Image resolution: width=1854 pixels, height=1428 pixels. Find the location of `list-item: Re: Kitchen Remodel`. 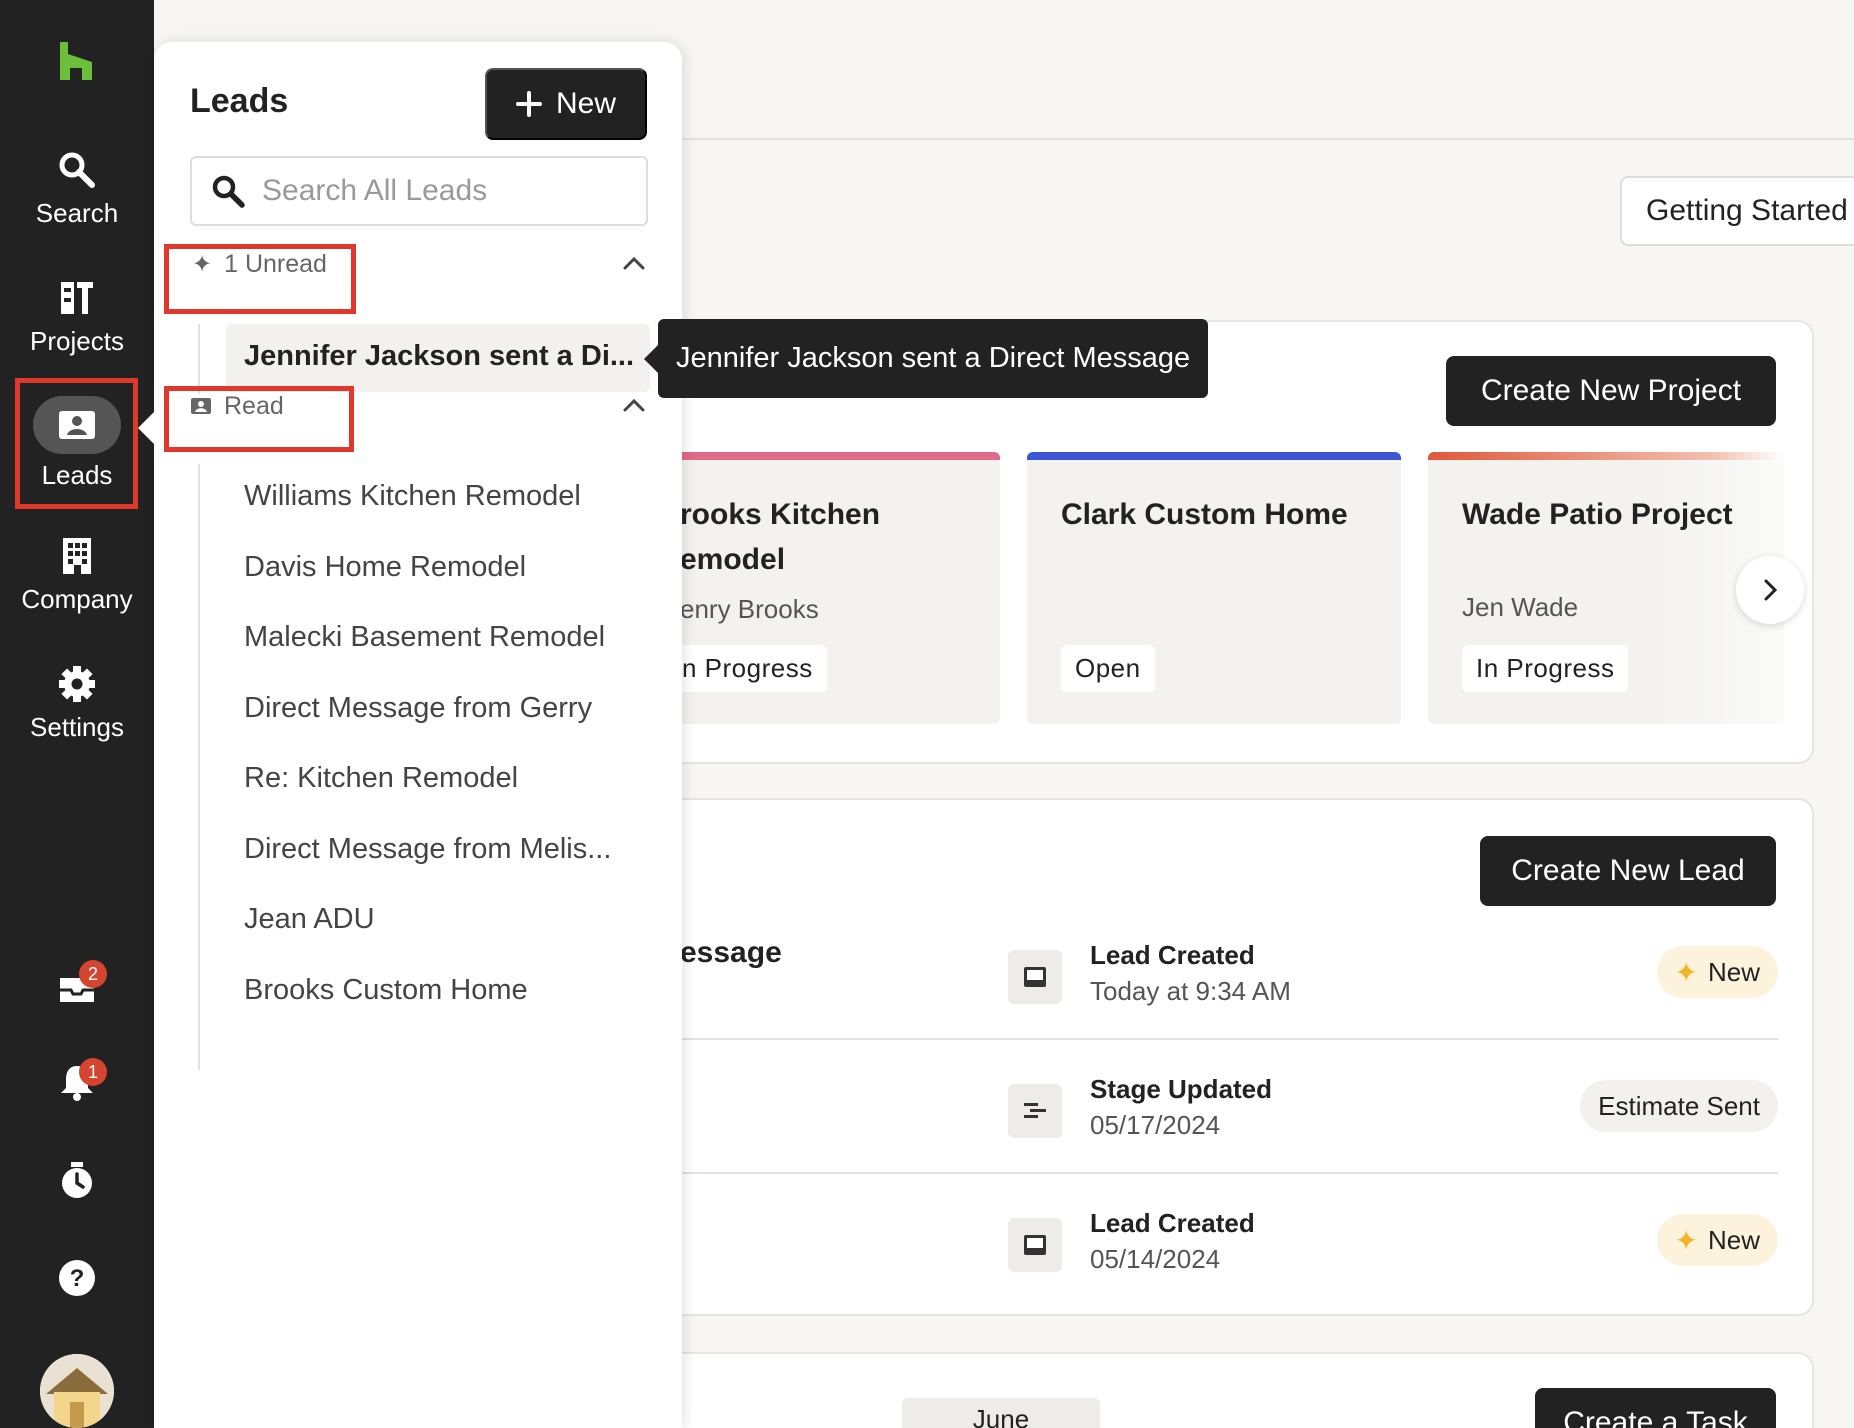

list-item: Re: Kitchen Remodel is located at coordinates (454, 778).